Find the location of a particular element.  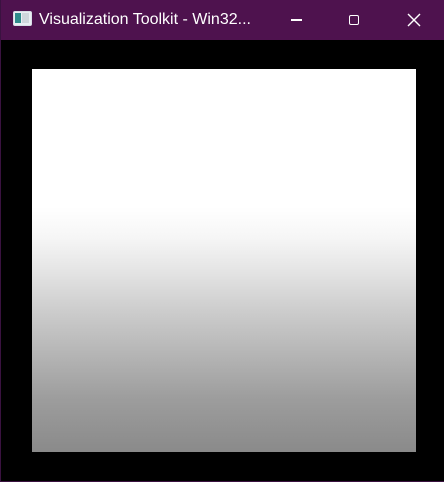

app-icon-left-pane is located at coordinates (18, 18).